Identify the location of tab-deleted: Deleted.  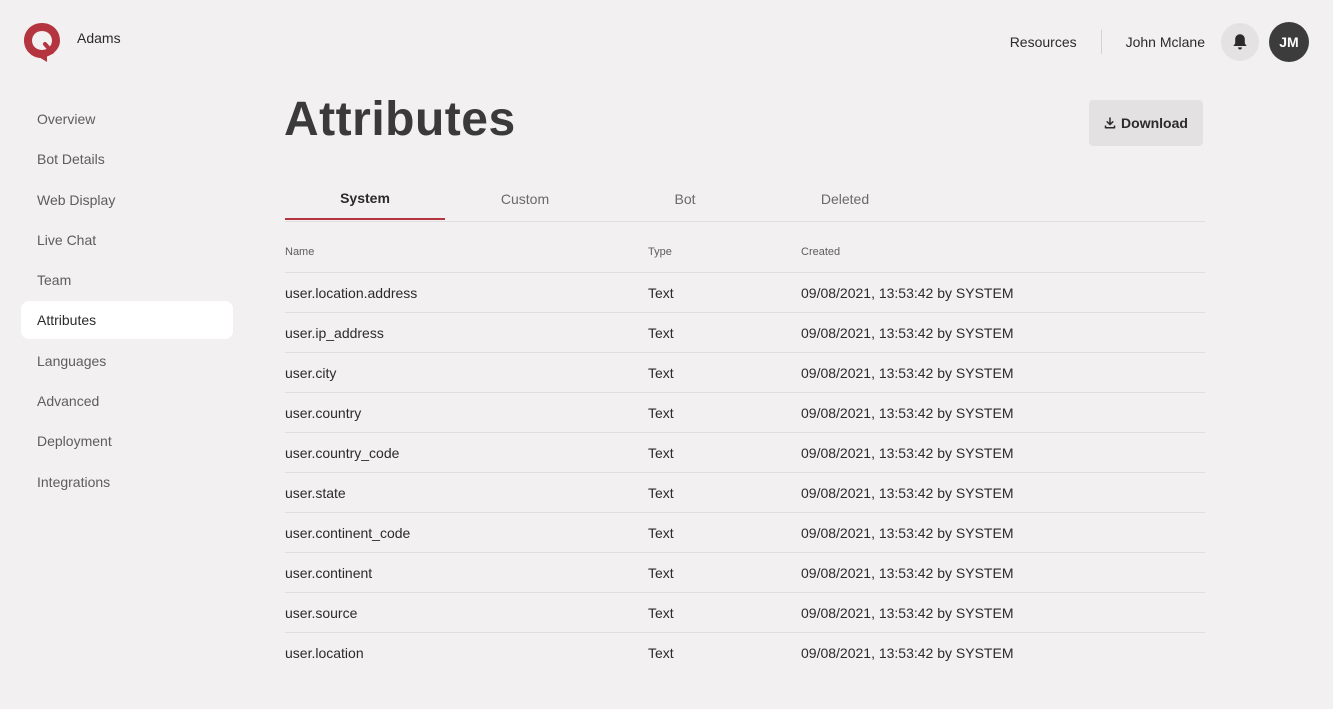
(845, 199).